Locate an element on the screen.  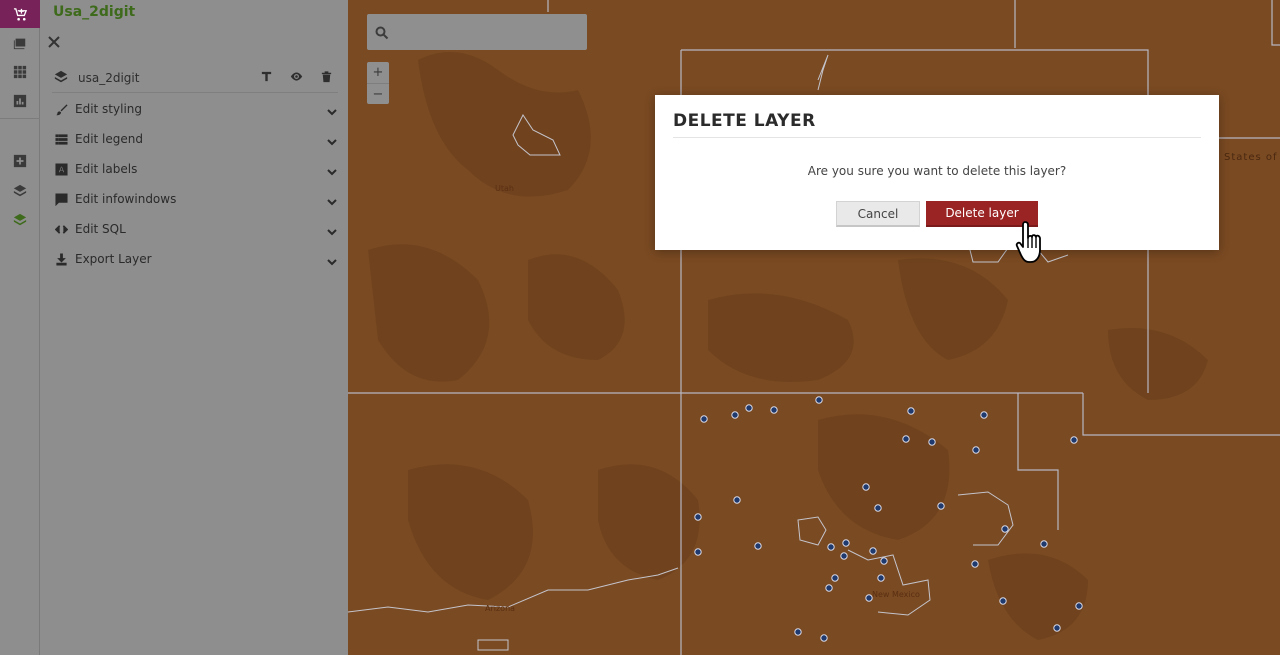
plus-box-icon is located at coordinates (20, 161).